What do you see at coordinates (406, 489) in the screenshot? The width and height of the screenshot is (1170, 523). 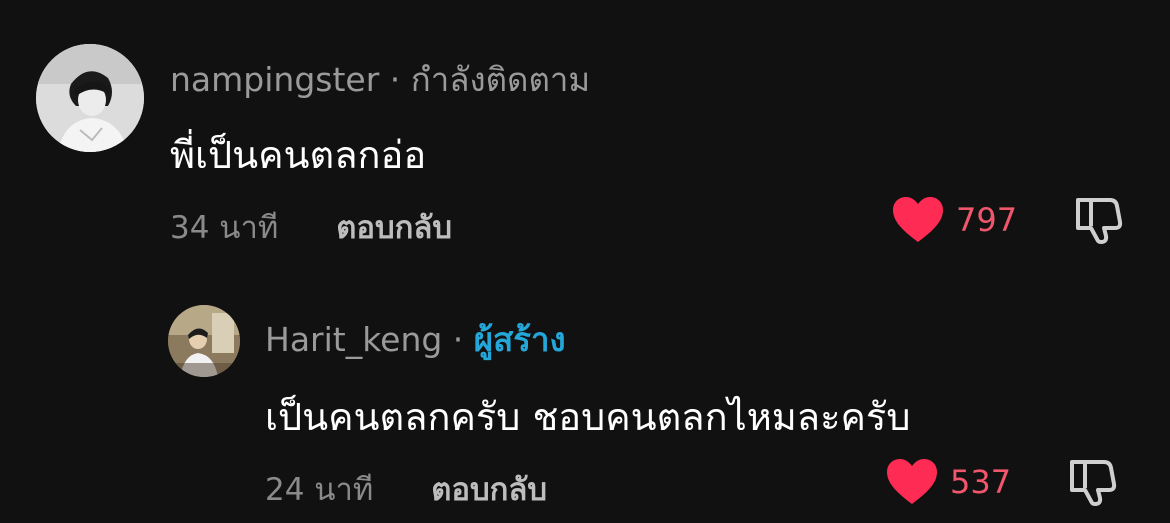 I see `comment-meta: 24 นาที ตอบกลับ` at bounding box center [406, 489].